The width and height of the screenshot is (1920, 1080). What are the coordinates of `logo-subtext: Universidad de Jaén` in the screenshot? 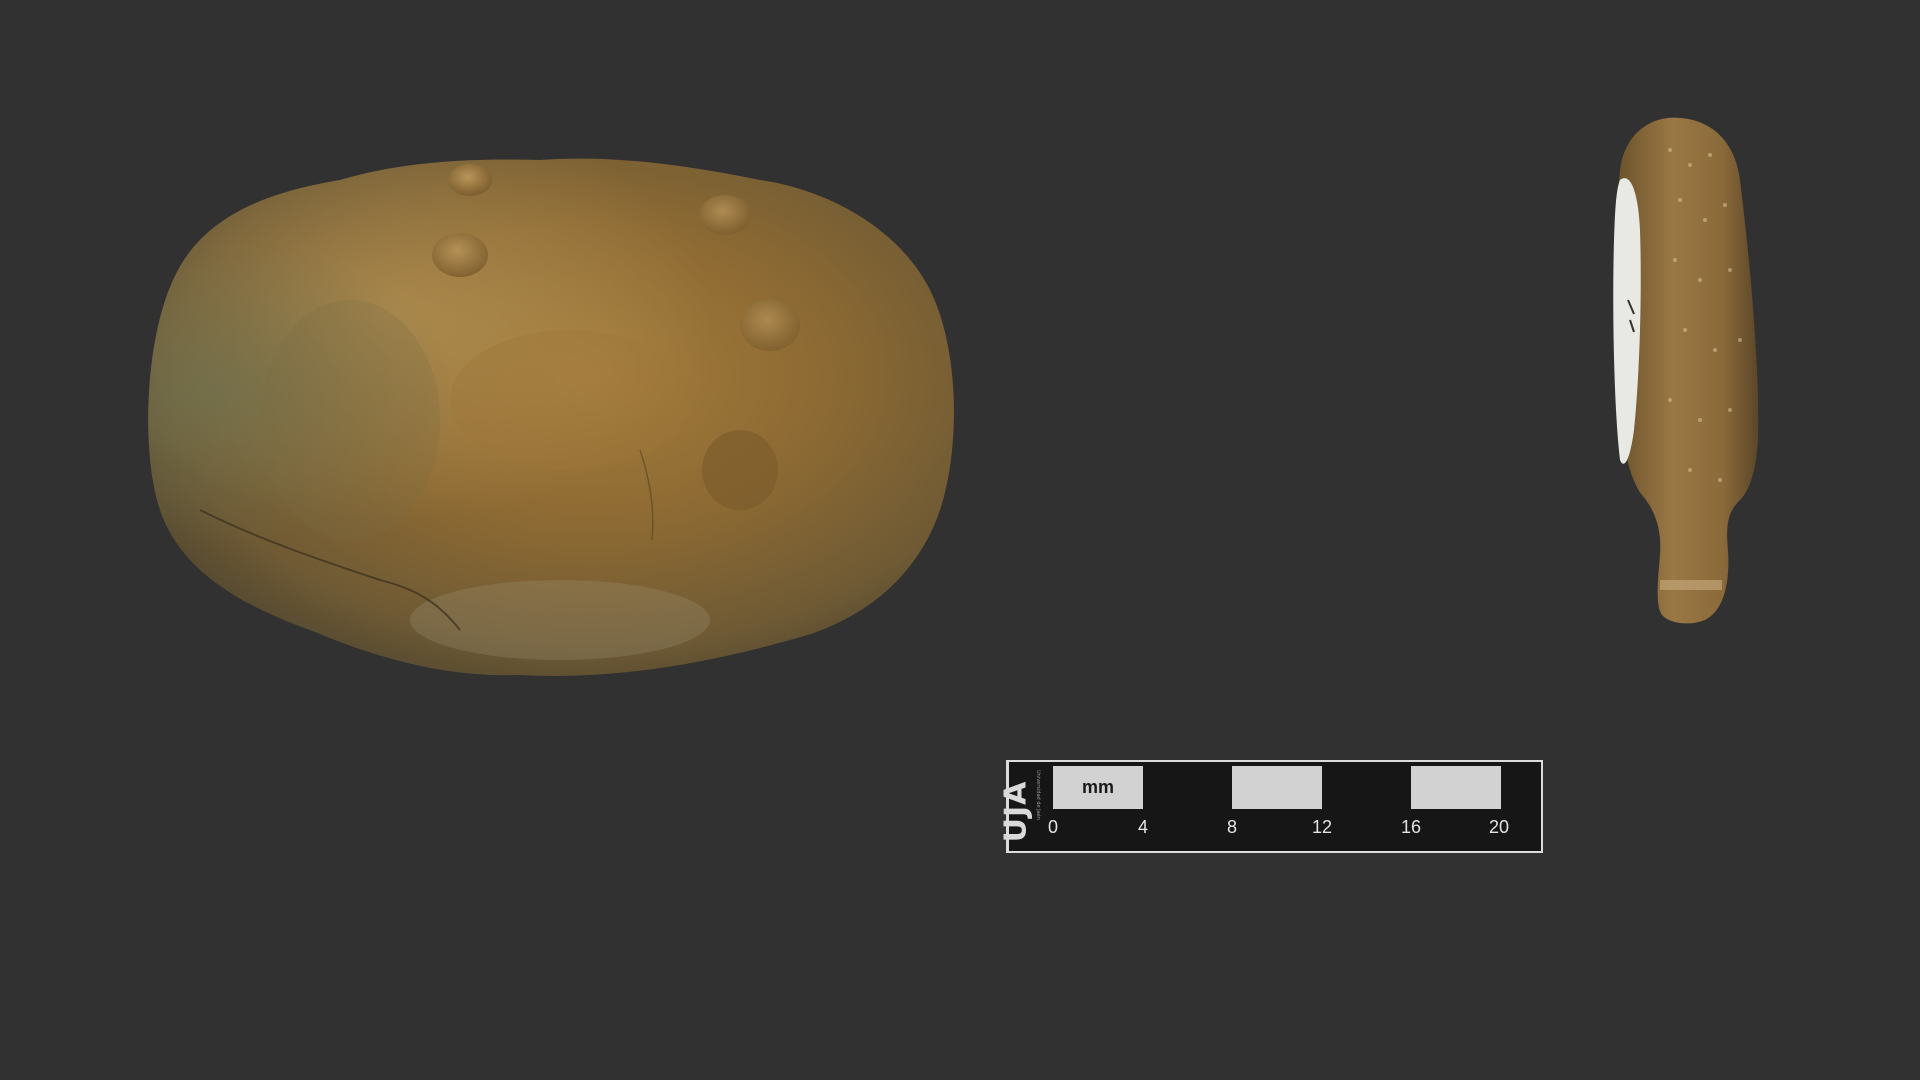 It's located at (1038, 795).